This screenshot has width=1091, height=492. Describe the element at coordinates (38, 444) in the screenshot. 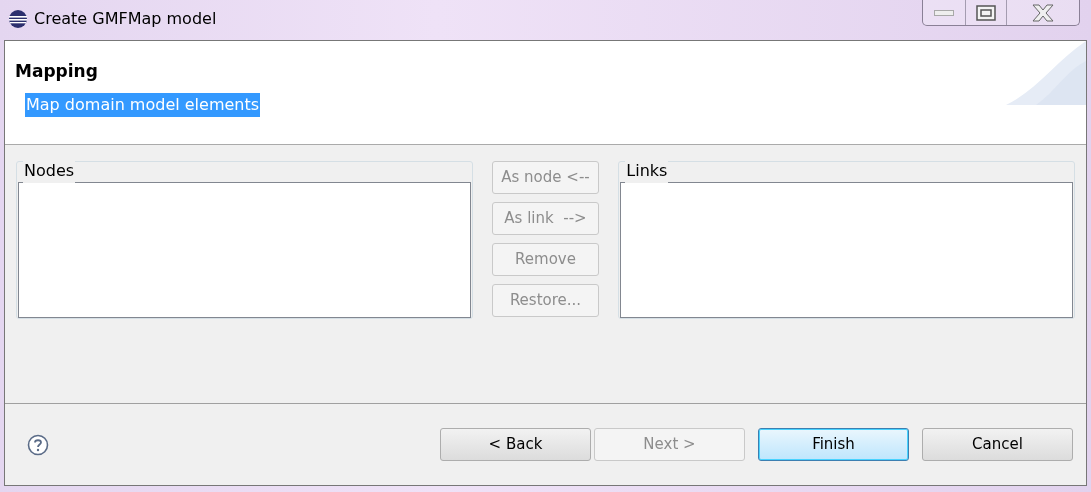

I see `help-icon` at that location.